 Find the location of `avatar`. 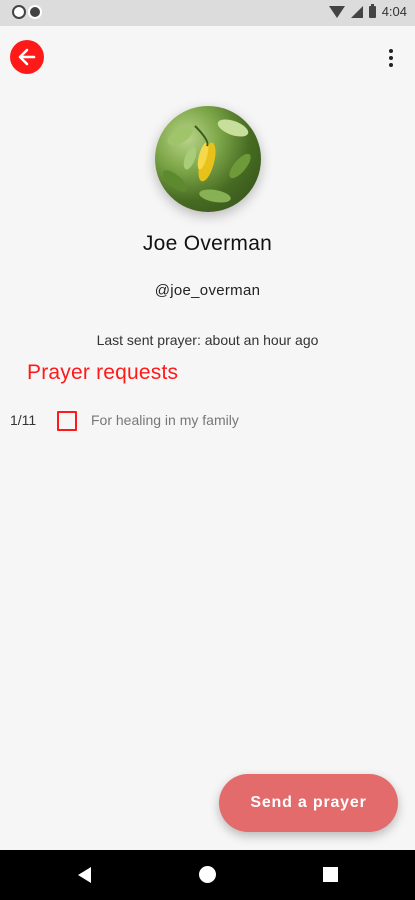

avatar is located at coordinates (208, 159).